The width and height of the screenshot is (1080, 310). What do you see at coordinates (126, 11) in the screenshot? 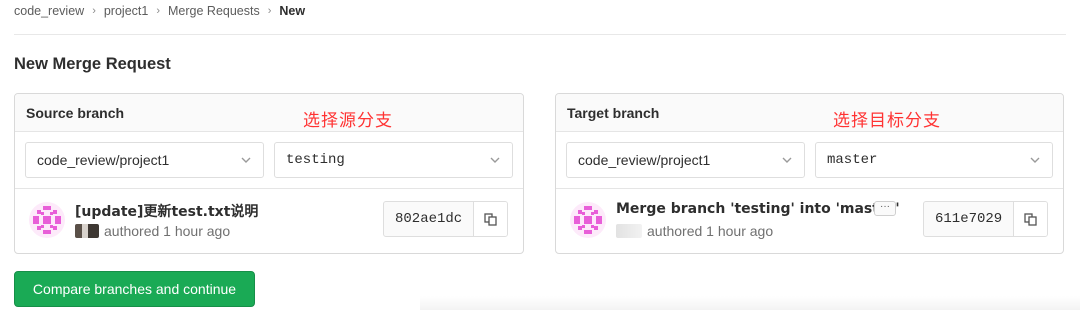
I see `breadcrumb-item-project: project1` at bounding box center [126, 11].